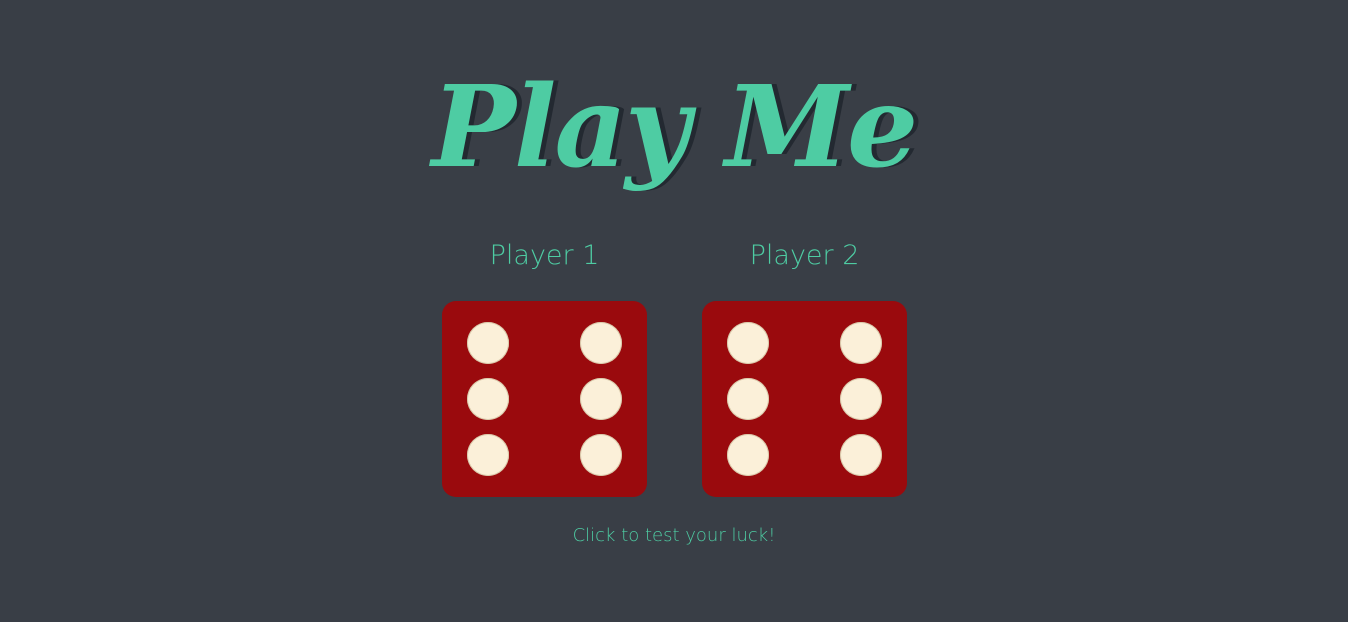  What do you see at coordinates (804, 255) in the screenshot?
I see `player-2-label: Player 2` at bounding box center [804, 255].